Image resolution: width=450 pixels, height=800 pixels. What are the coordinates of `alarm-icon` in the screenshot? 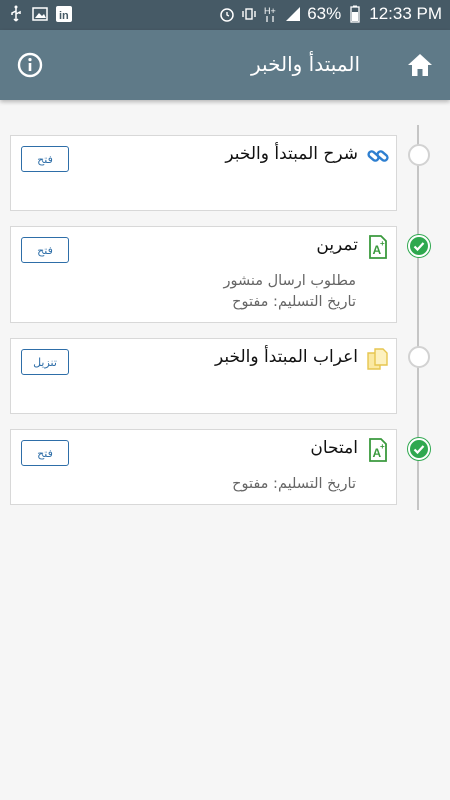 It's located at (227, 14).